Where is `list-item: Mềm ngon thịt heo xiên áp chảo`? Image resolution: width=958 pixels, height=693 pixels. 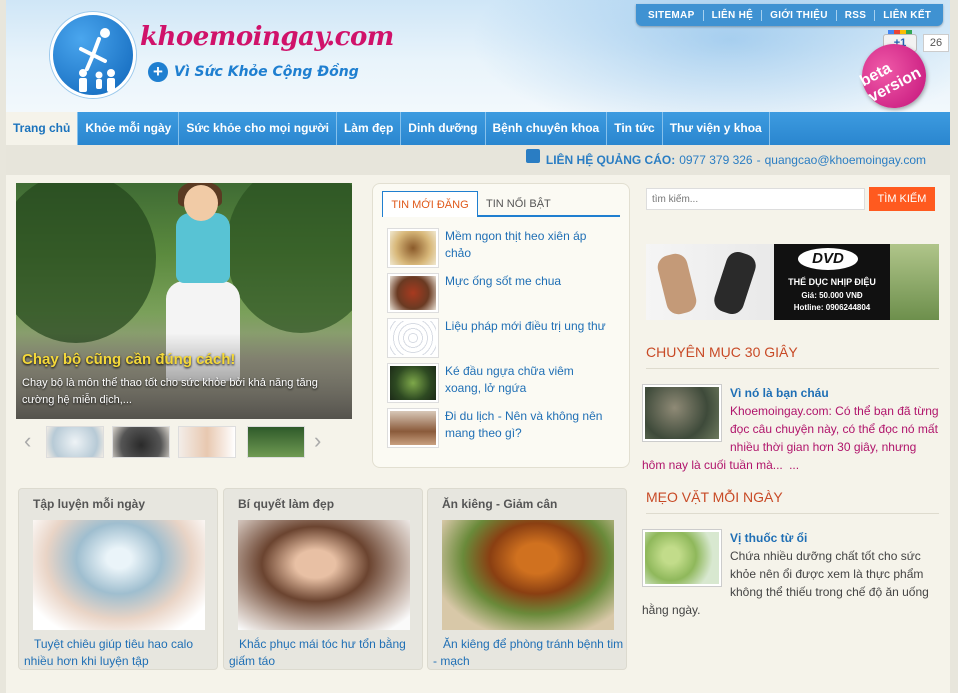 list-item: Mềm ngon thịt heo xiên áp chảo is located at coordinates (506, 250).